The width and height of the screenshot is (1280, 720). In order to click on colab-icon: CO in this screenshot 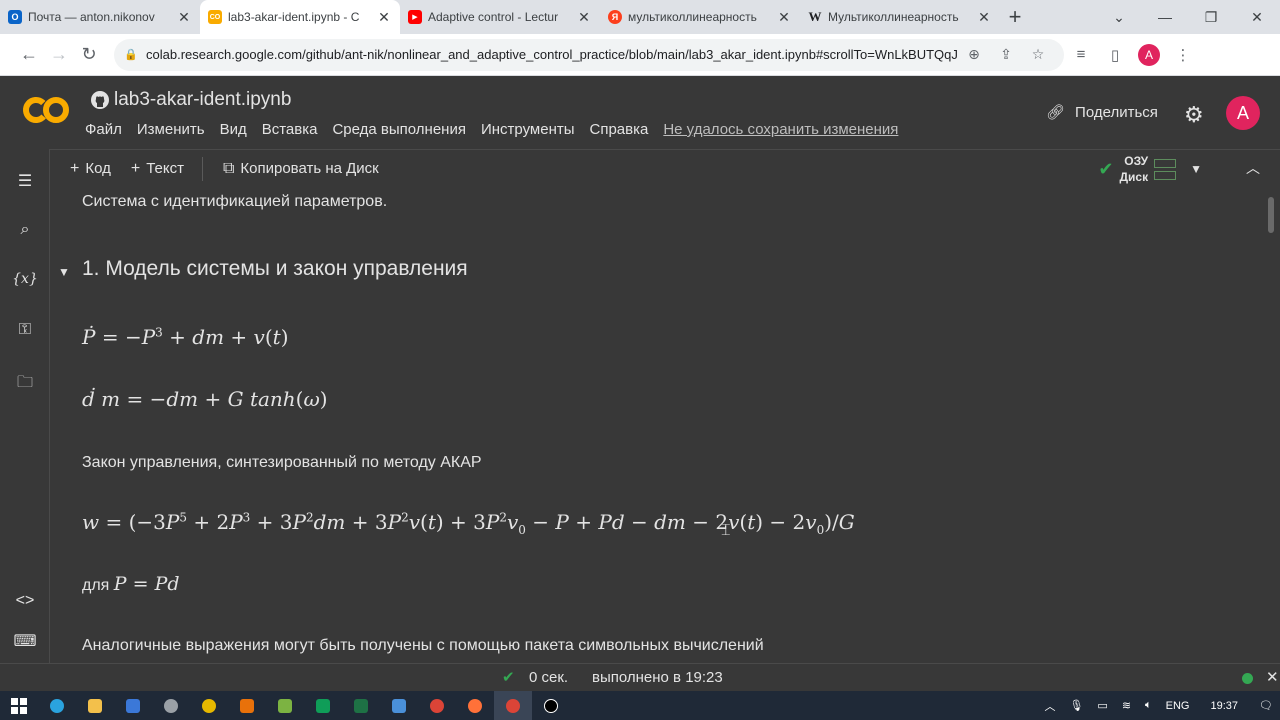, I will do `click(215, 17)`.